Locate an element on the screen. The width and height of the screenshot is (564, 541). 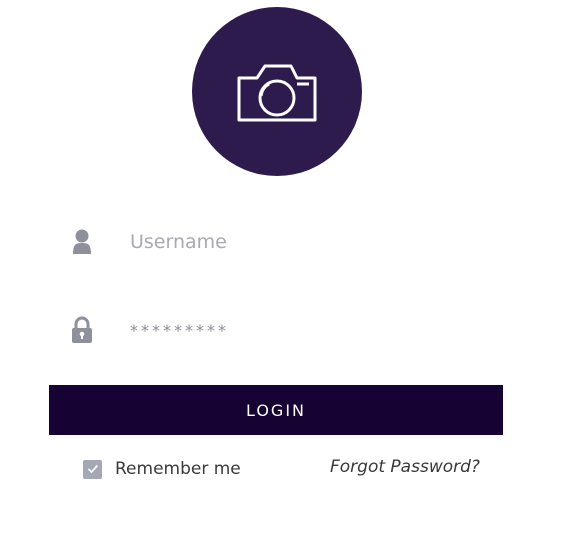
avatar is located at coordinates (277, 91).